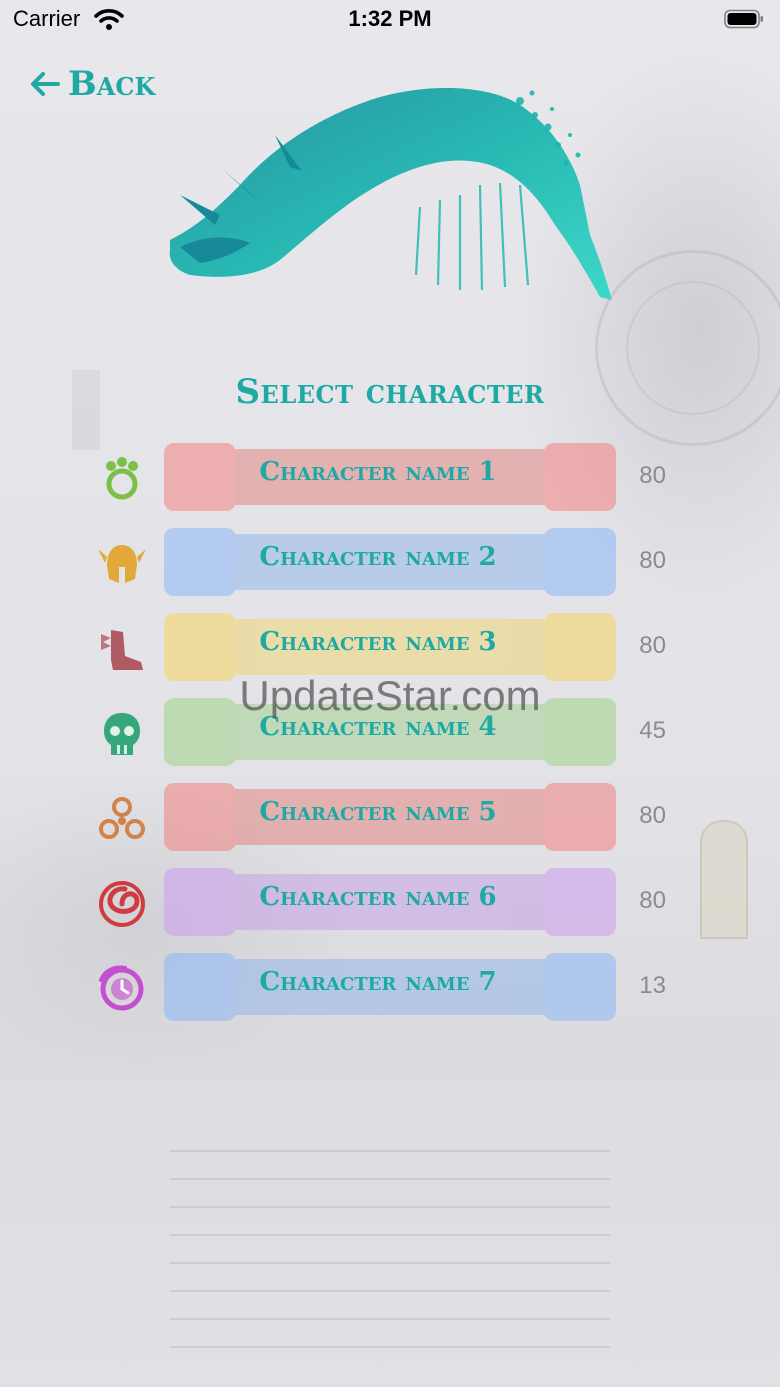 The image size is (780, 1387). I want to click on clock-time: 1:32 PM, so click(390, 18).